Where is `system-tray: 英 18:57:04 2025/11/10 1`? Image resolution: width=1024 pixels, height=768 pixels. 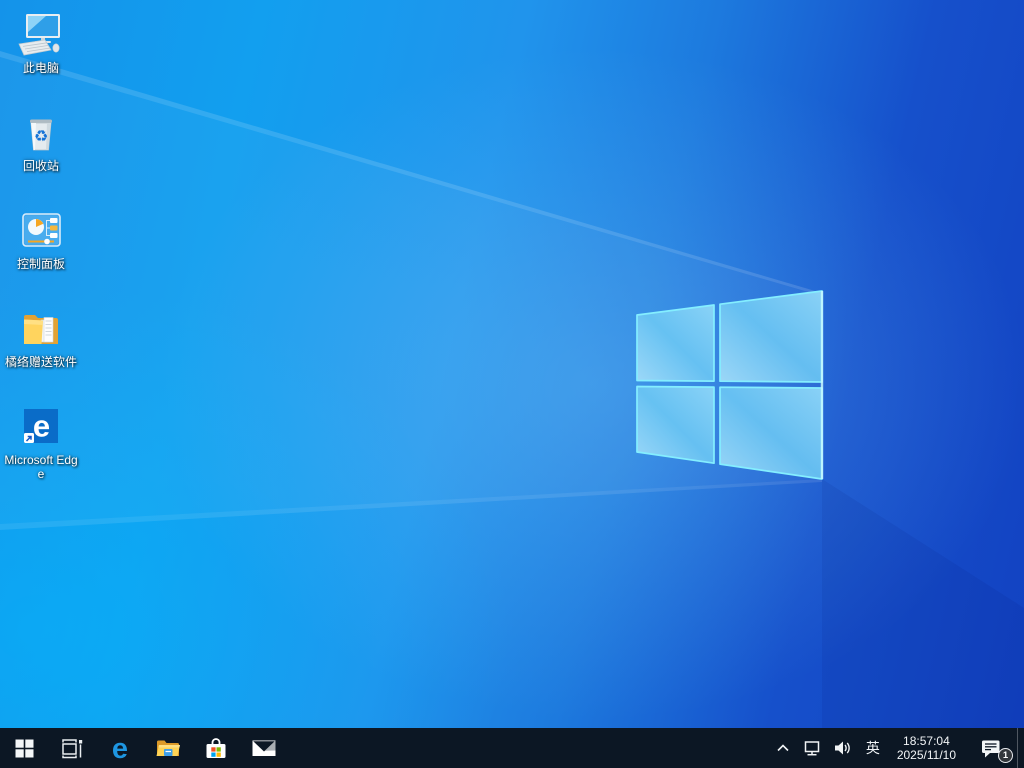 system-tray: 英 18:57:04 2025/11/10 1 is located at coordinates (896, 748).